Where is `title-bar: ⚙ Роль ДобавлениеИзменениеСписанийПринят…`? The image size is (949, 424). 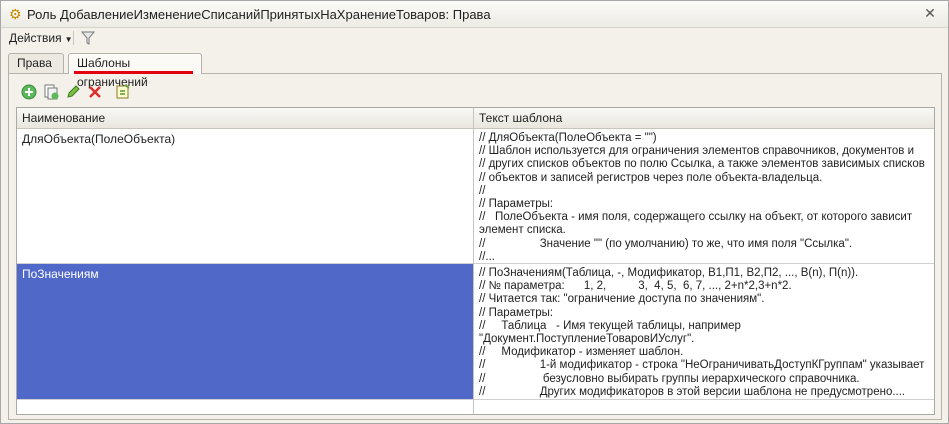
title-bar: ⚙ Роль ДобавлениеИзменениеСписанийПринят… is located at coordinates (474, 14).